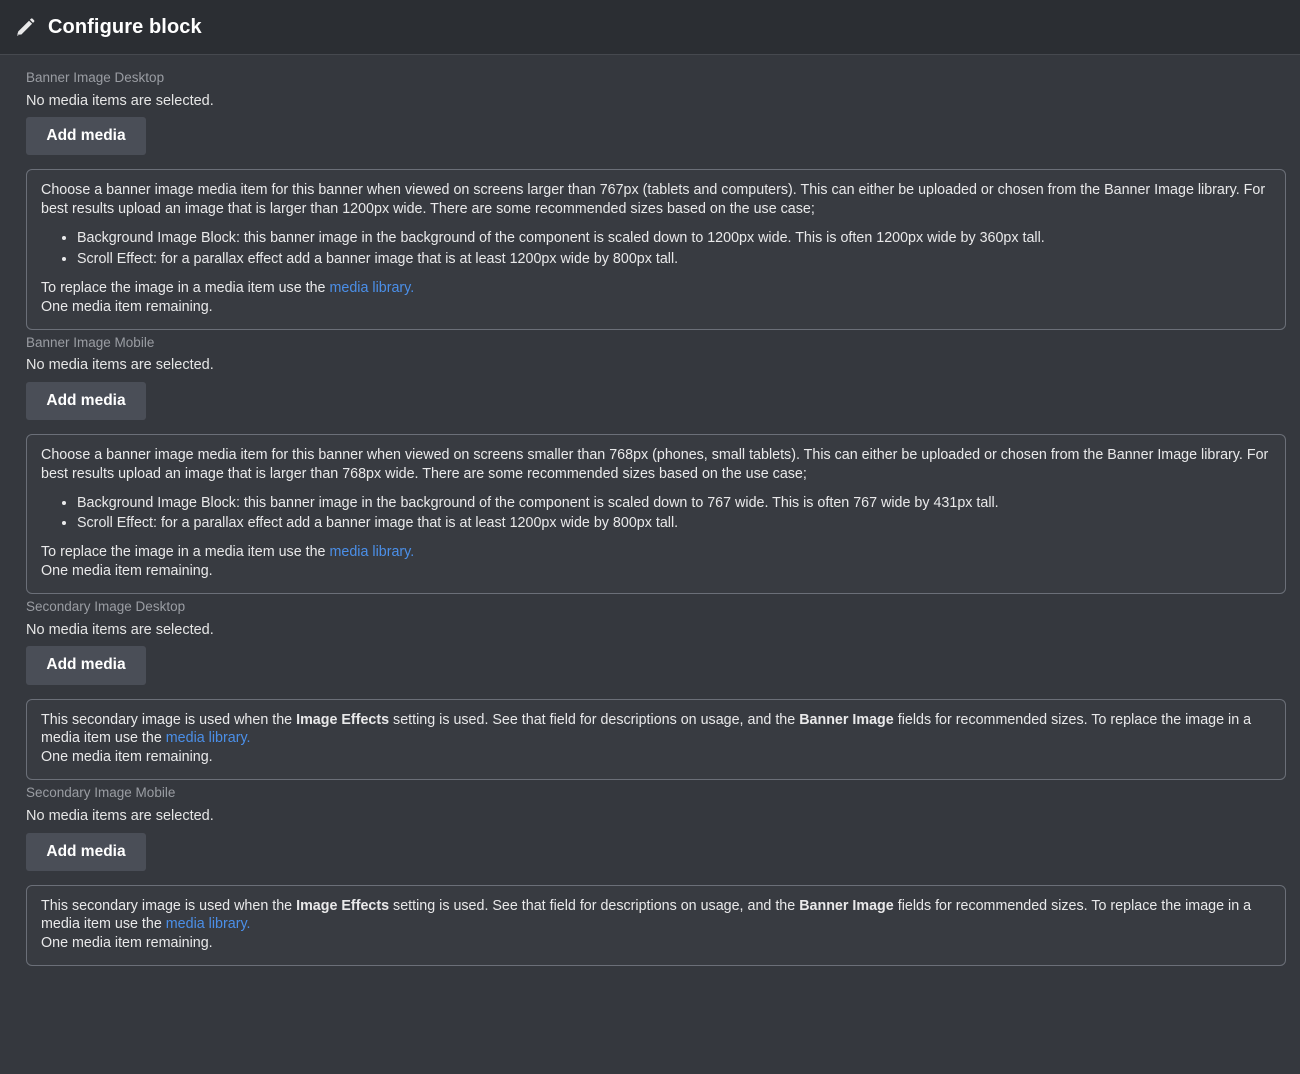  Describe the element at coordinates (650, 27) in the screenshot. I see `dialog-header: Configure block` at that location.